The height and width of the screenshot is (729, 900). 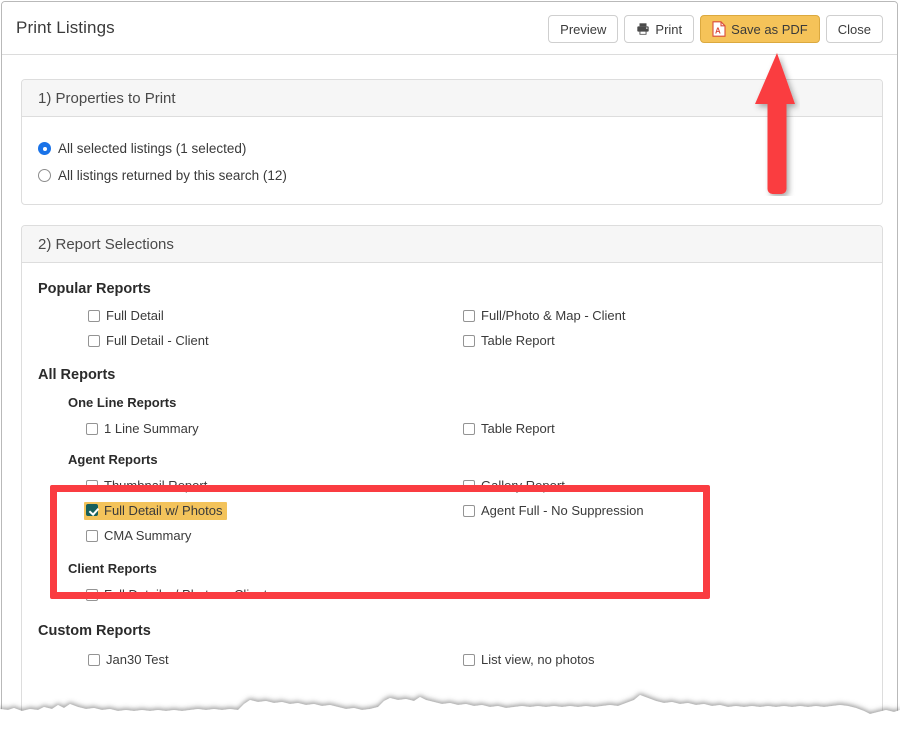 I want to click on reports-panel-heading: 2) Report Selections, so click(x=452, y=244).